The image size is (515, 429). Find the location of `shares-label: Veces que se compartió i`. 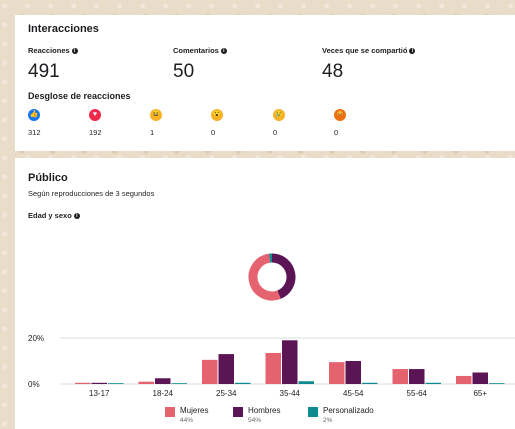

shares-label: Veces que se compartió i is located at coordinates (369, 50).